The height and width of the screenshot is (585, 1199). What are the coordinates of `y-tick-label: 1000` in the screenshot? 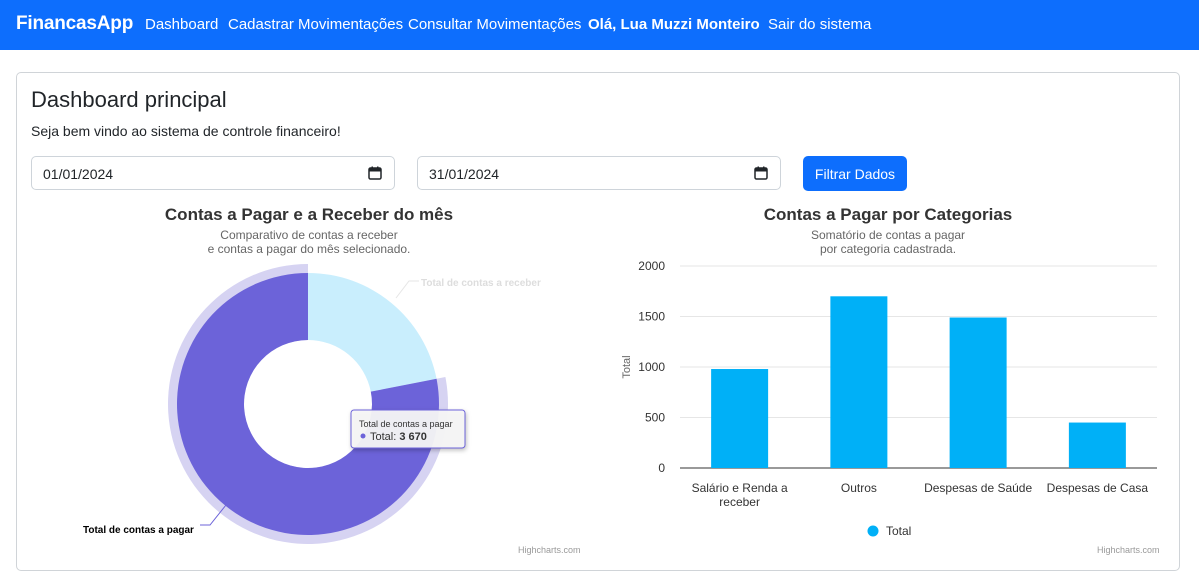 It's located at (651, 367).